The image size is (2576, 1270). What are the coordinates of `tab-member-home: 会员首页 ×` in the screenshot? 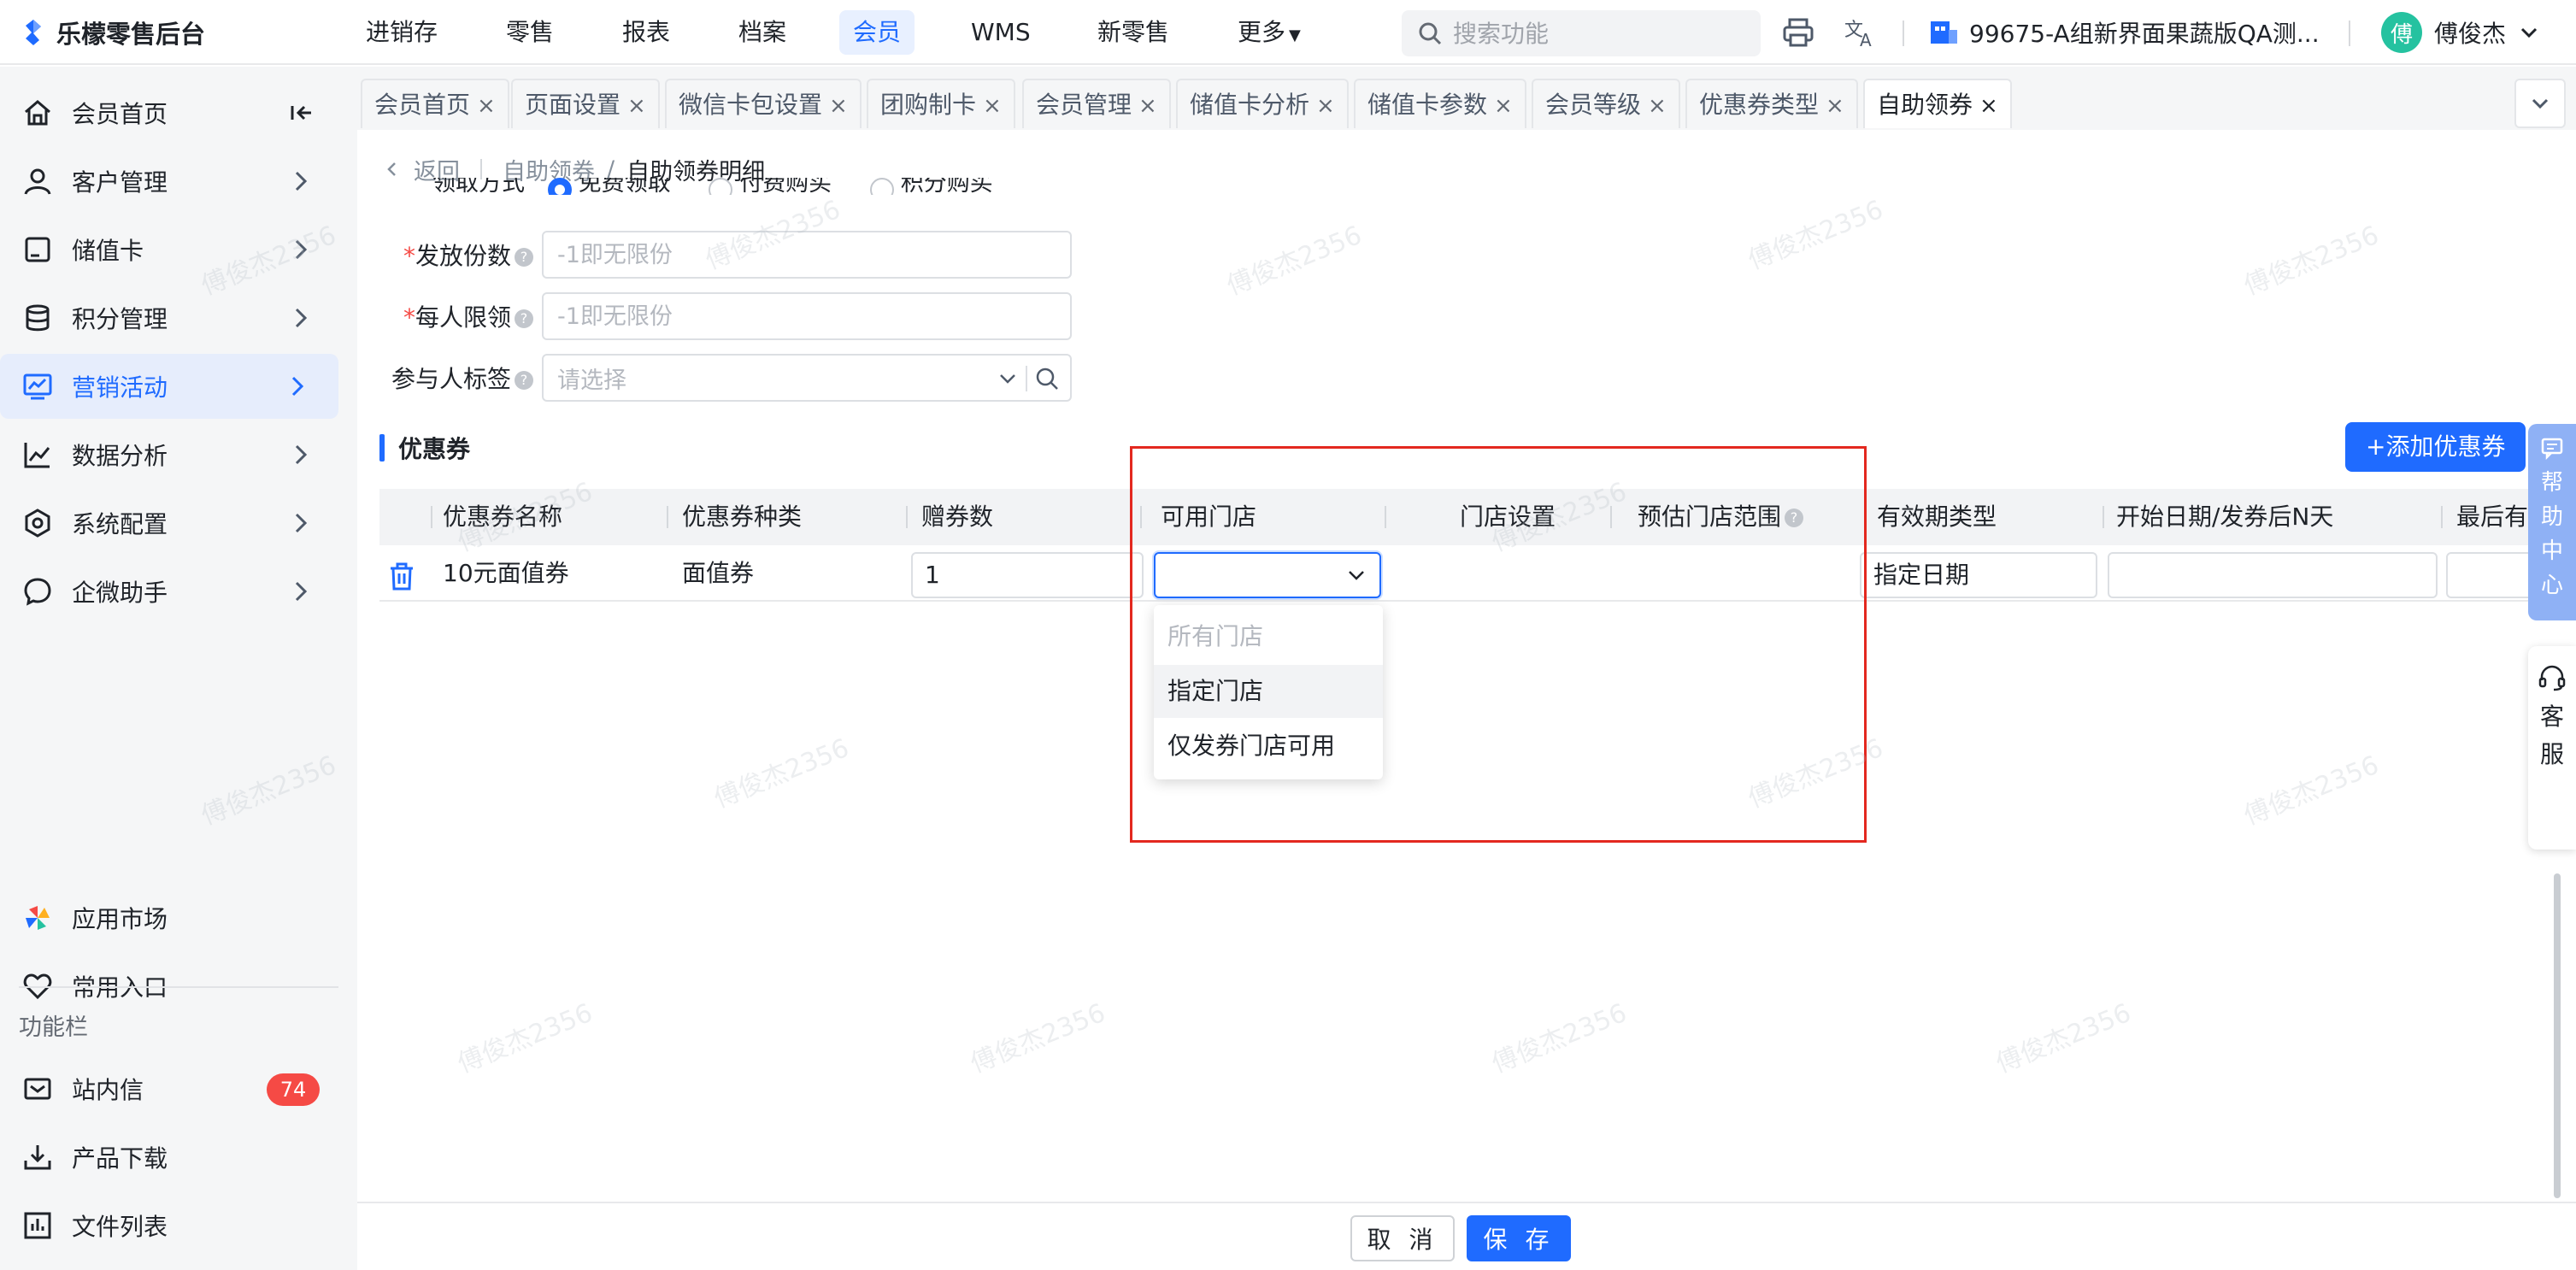 It's located at (435, 103).